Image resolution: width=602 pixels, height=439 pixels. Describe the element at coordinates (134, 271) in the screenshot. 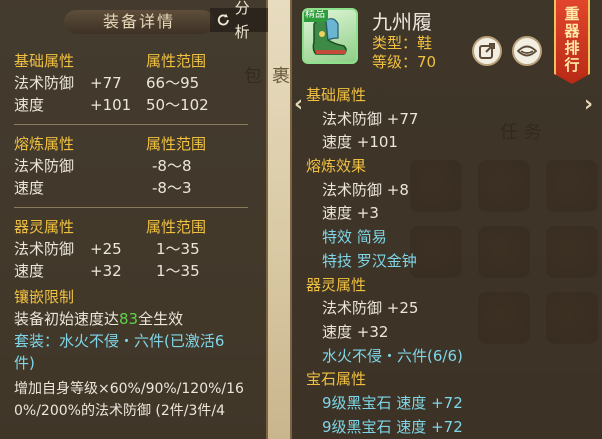

I see `attribute-row: 速度 +32 1～35` at that location.